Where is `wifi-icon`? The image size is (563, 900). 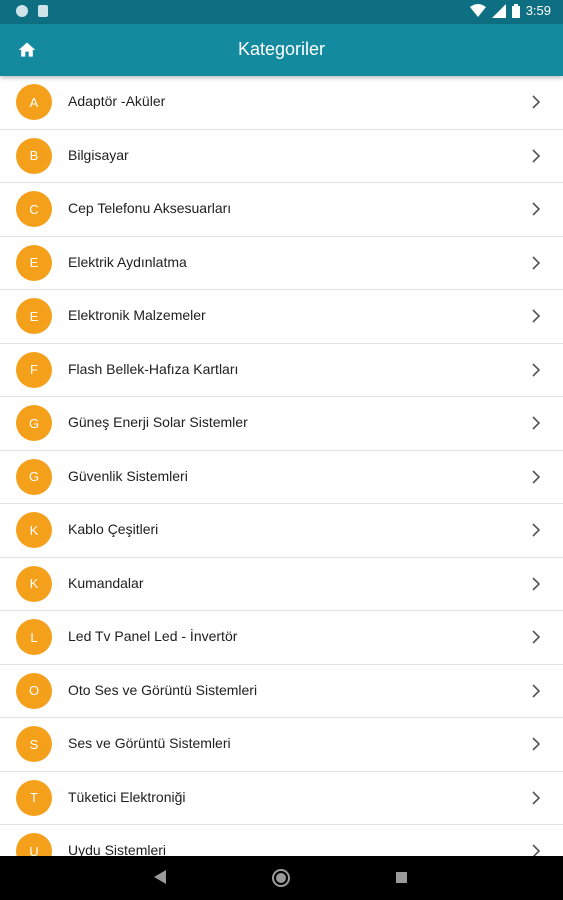
wifi-icon is located at coordinates (477, 10).